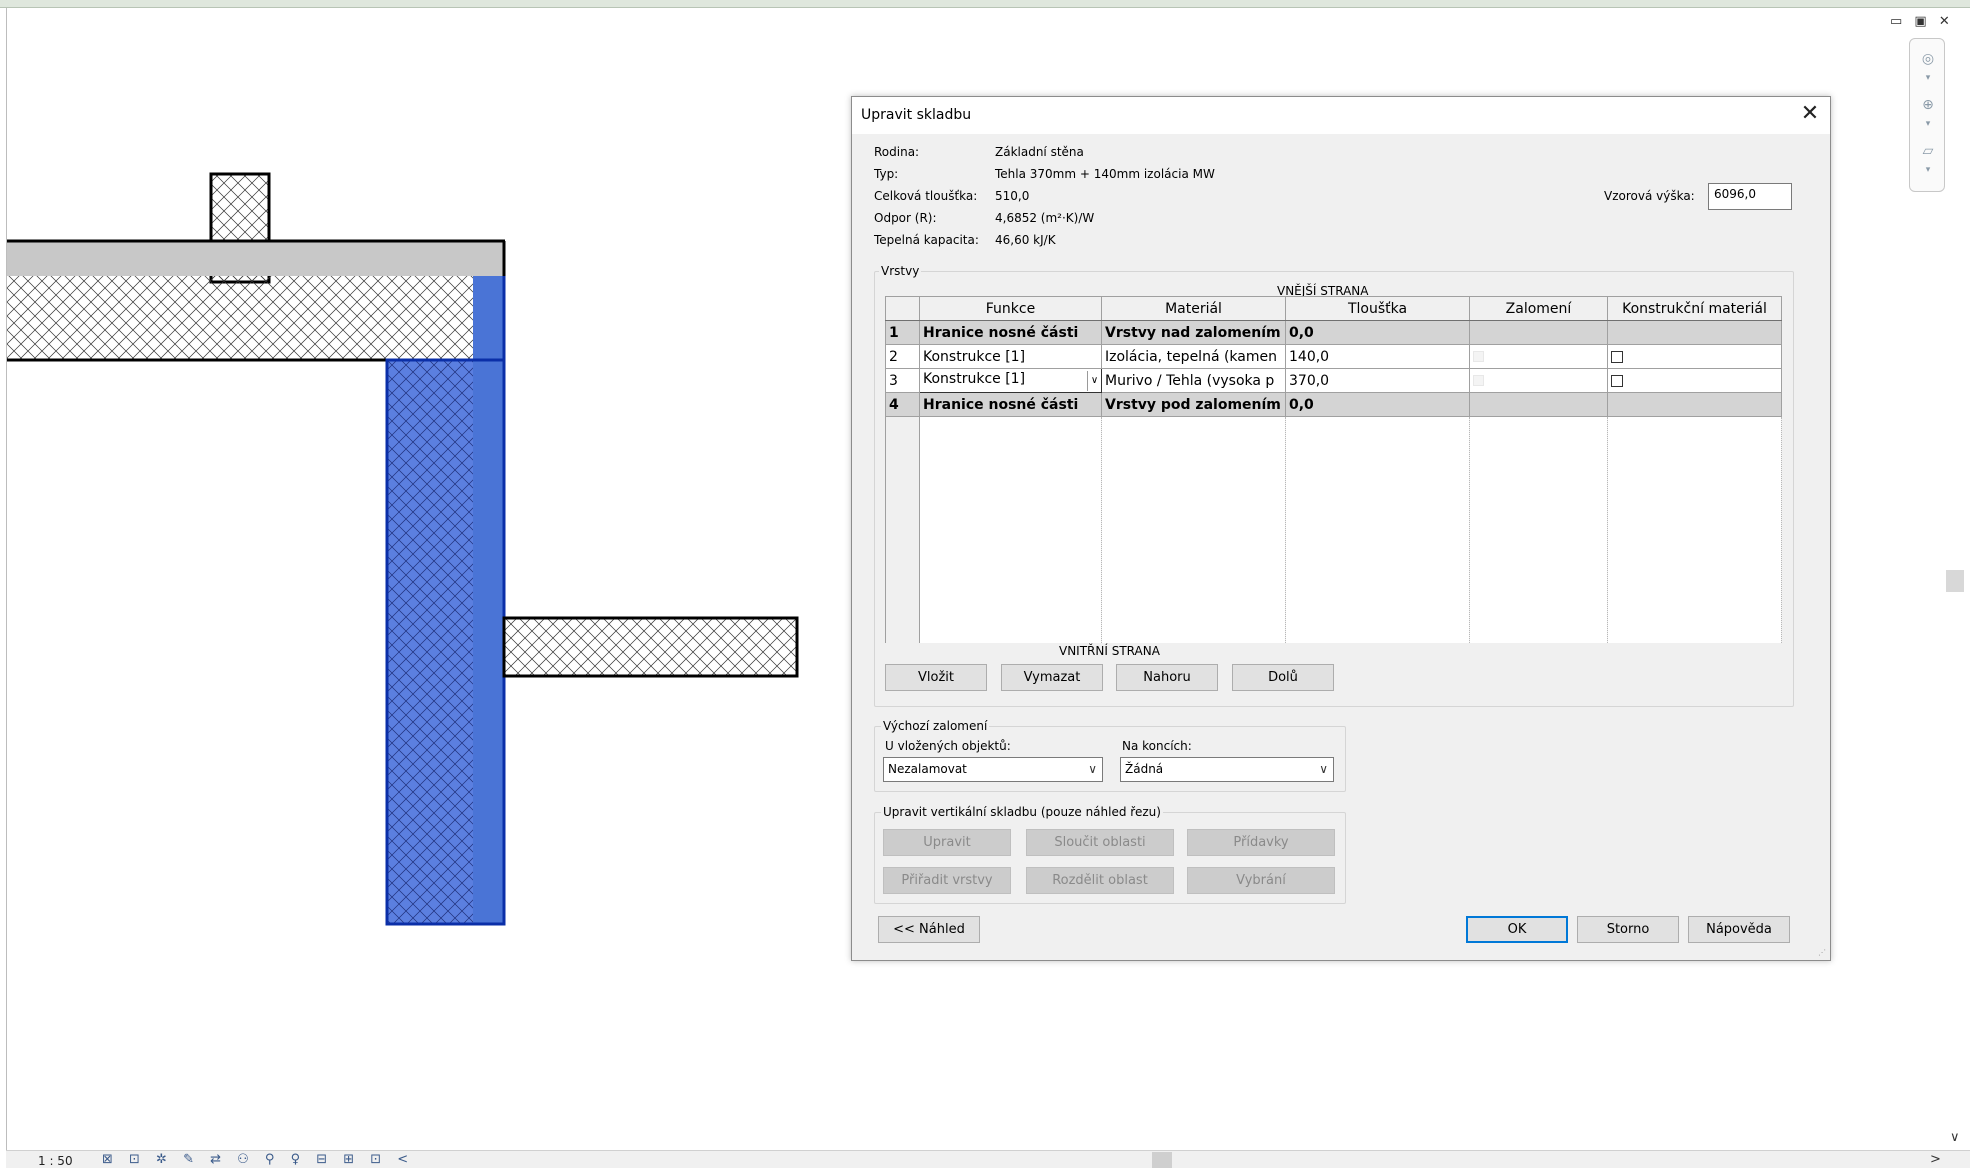 The image size is (1970, 1168). Describe the element at coordinates (936, 677) in the screenshot. I see `insert-button: Vložit` at that location.